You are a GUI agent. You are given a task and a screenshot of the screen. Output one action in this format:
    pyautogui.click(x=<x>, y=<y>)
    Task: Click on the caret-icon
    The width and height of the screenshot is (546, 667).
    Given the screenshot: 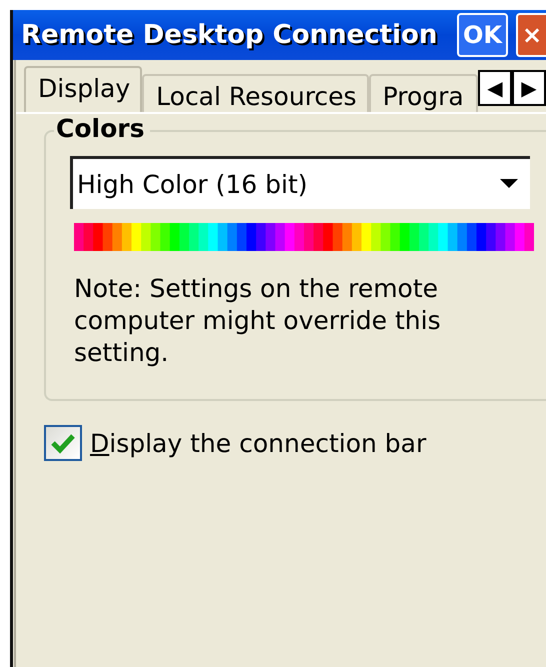 What is the action you would take?
    pyautogui.click(x=509, y=184)
    